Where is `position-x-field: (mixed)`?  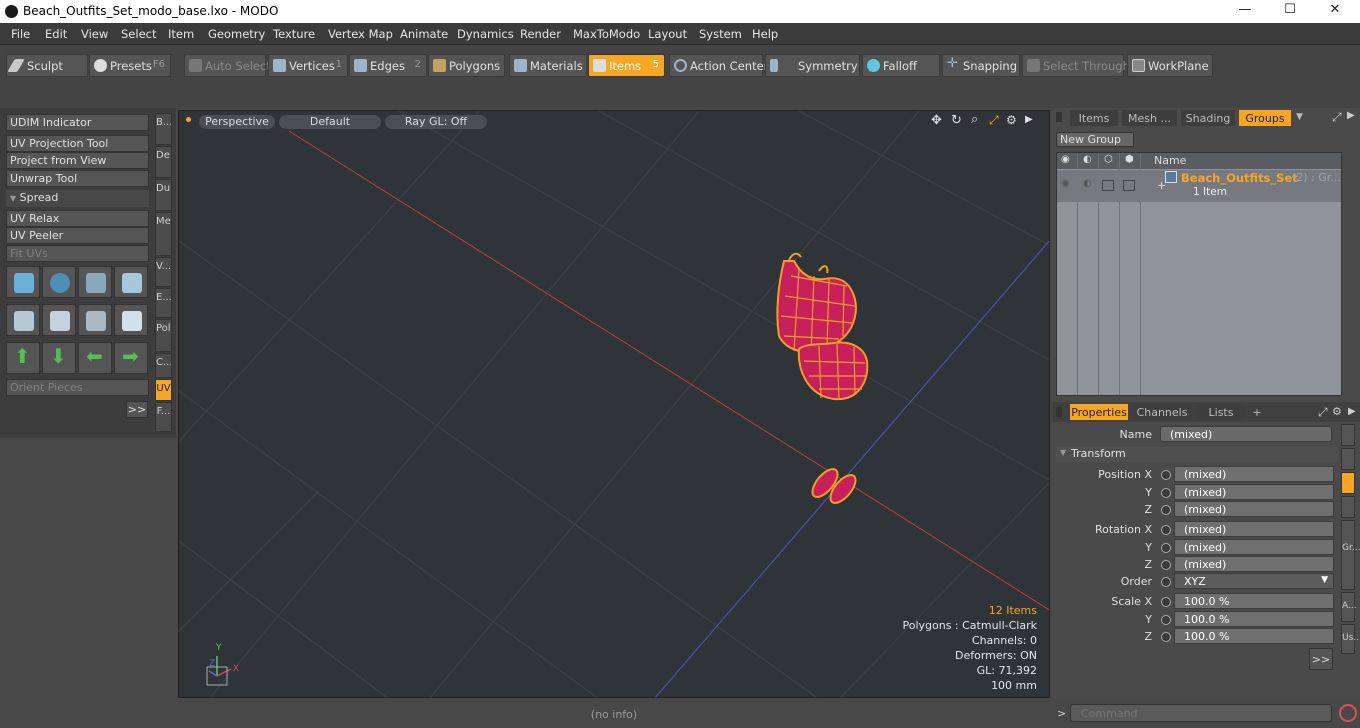
position-x-field: (mixed) is located at coordinates (1254, 474).